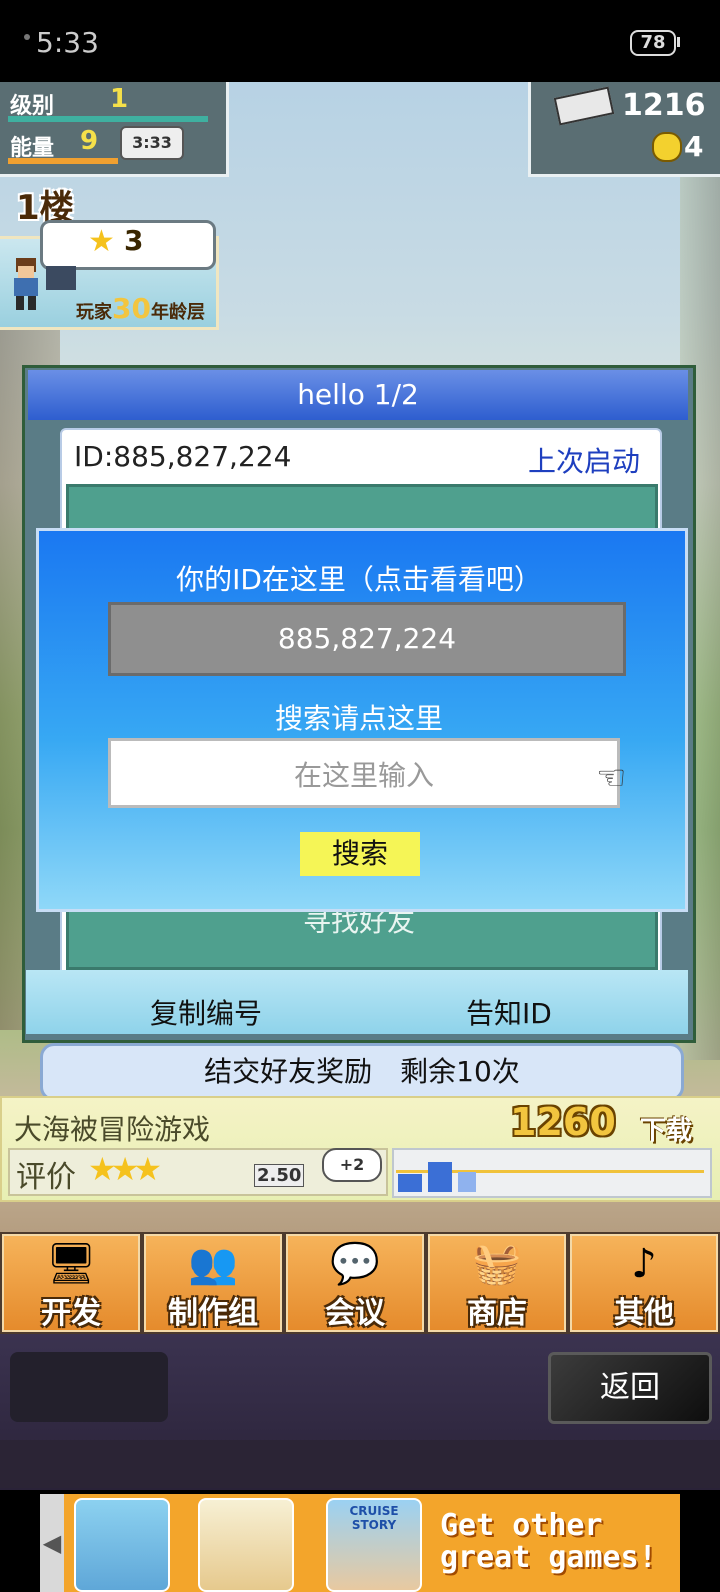 This screenshot has width=720, height=1592. Describe the element at coordinates (140, 308) in the screenshot. I see `player-age: 玩家30年龄层` at that location.